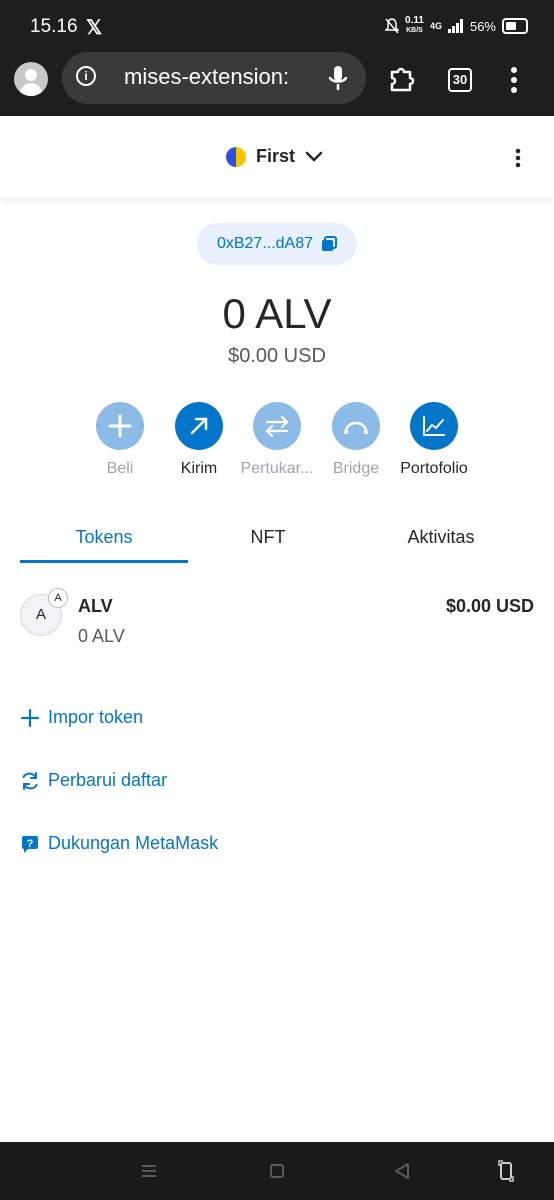  Describe the element at coordinates (108, 780) in the screenshot. I see `refresh-list-label: Perbarui daftar` at that location.